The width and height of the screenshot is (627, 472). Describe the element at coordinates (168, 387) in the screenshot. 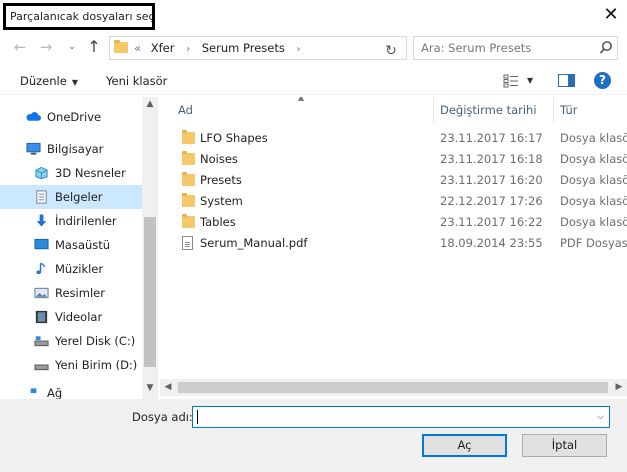

I see `scroll-left-icon: ◀` at that location.